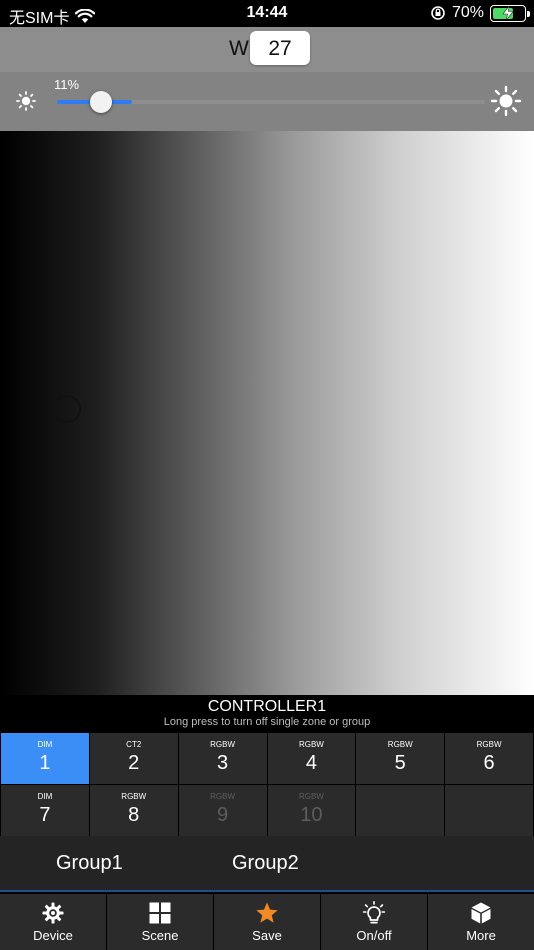  I want to click on brightness-bar: 11%, so click(267, 101).